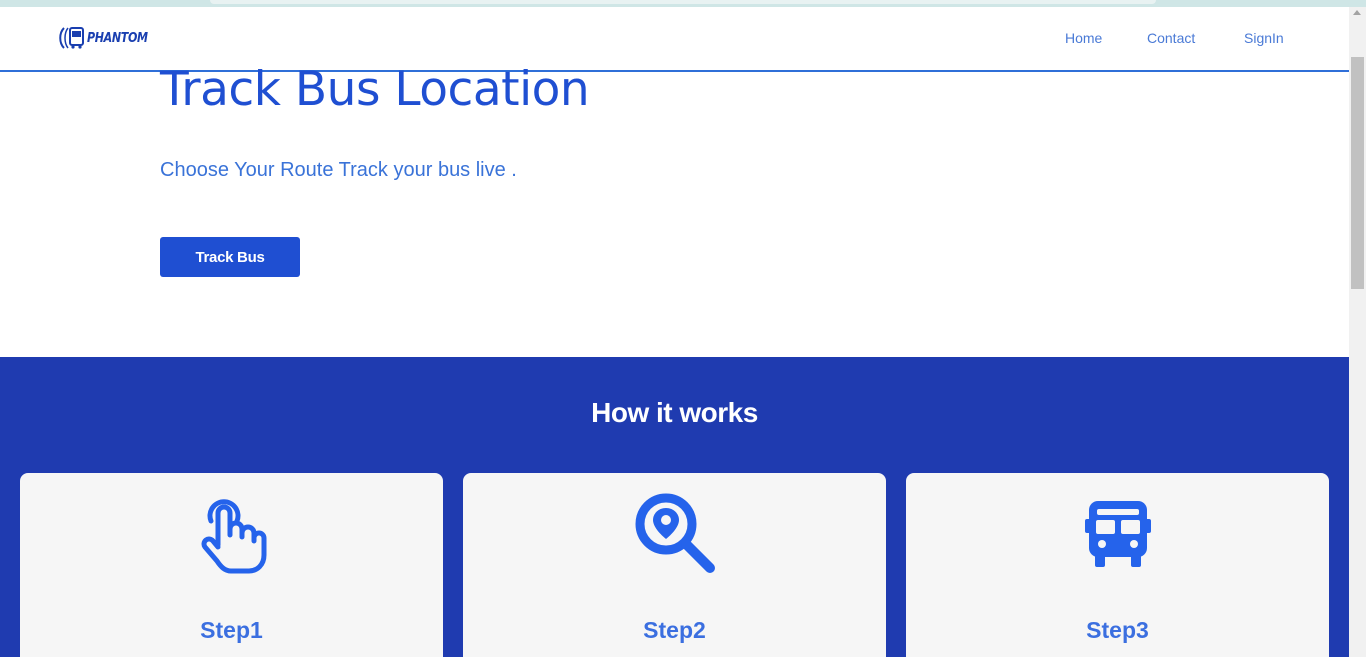 The image size is (1366, 657). I want to click on nav-home-link: Home, so click(1083, 38).